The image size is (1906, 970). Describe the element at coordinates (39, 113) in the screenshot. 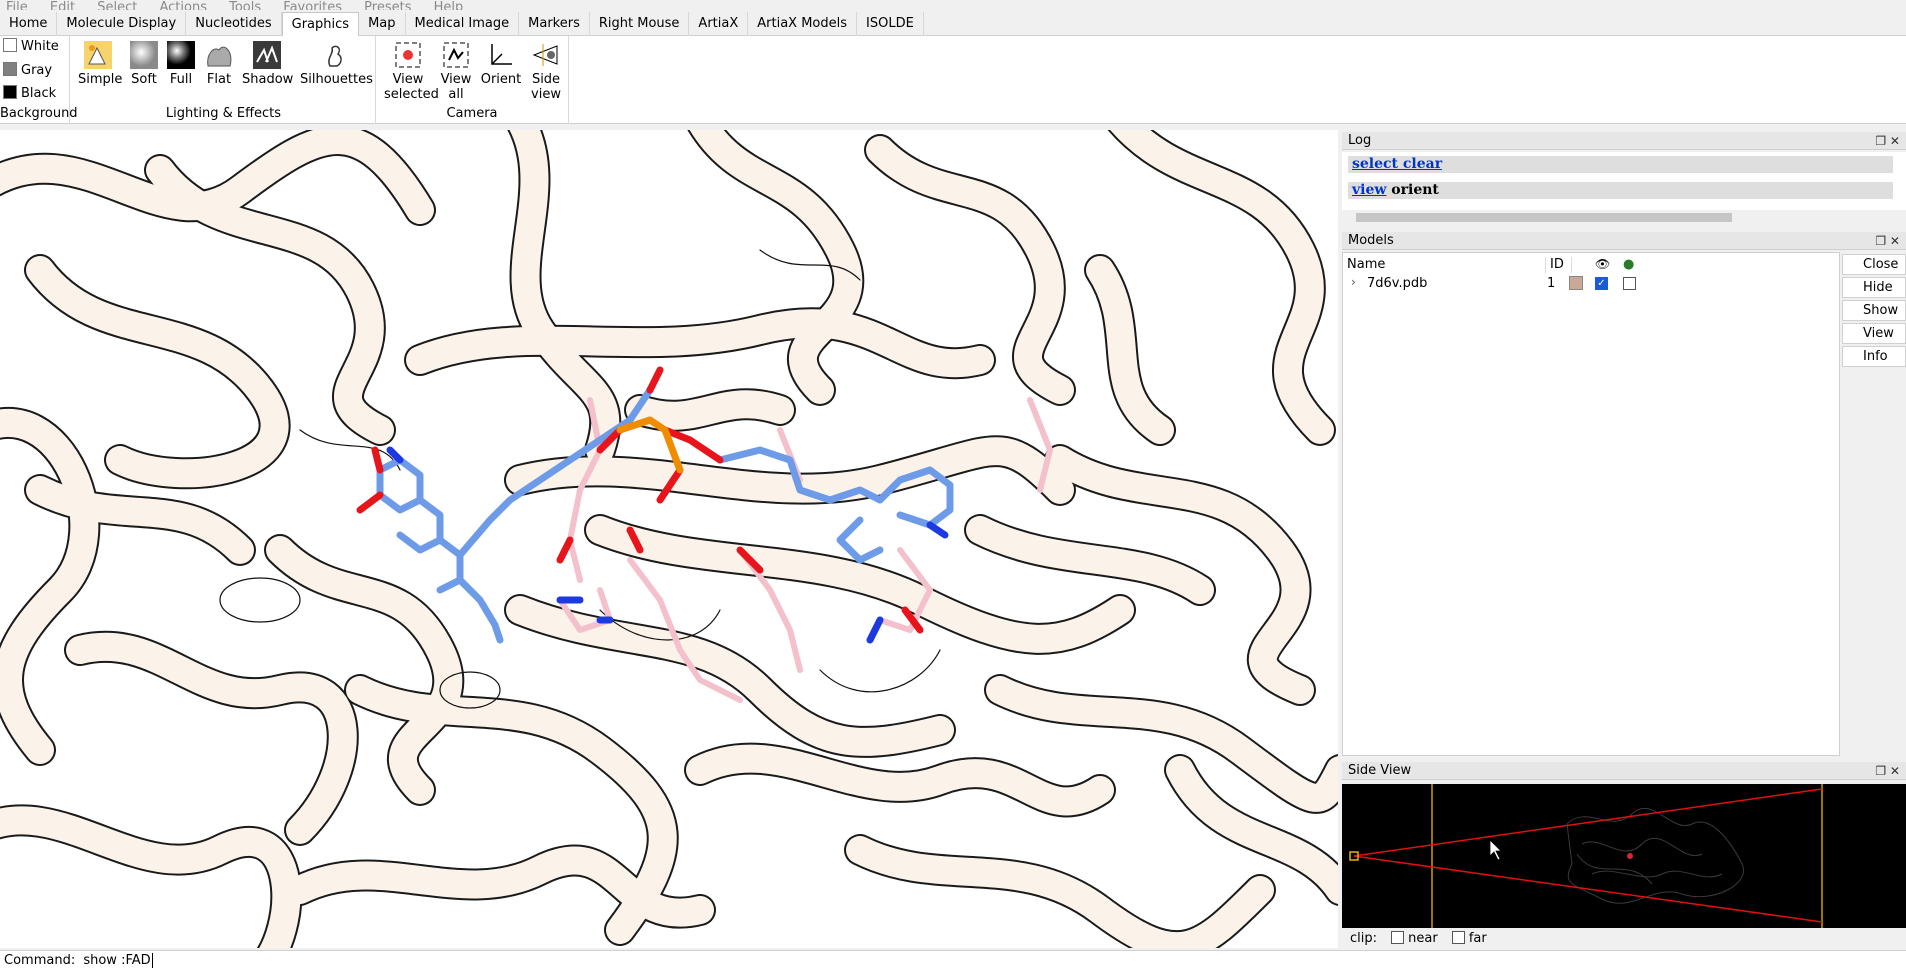

I see `background-group-label: Background` at that location.